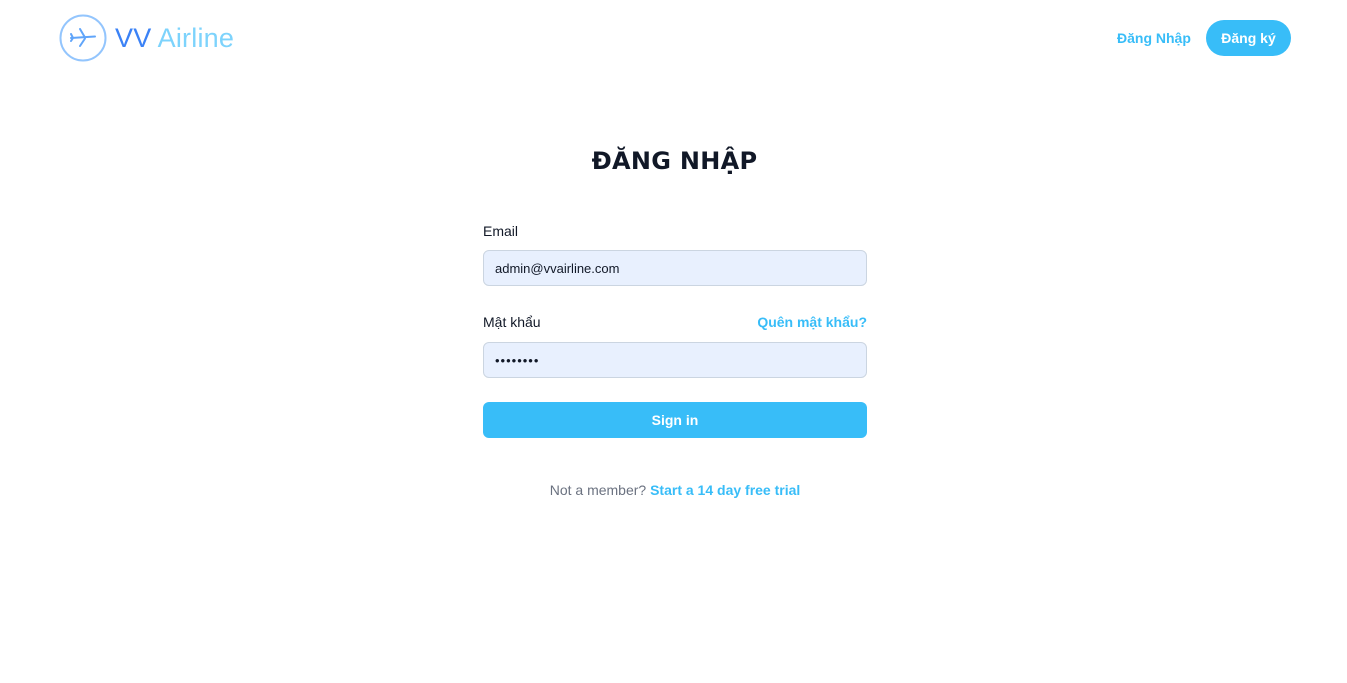 The image size is (1347, 683). I want to click on email-label: Email, so click(501, 231).